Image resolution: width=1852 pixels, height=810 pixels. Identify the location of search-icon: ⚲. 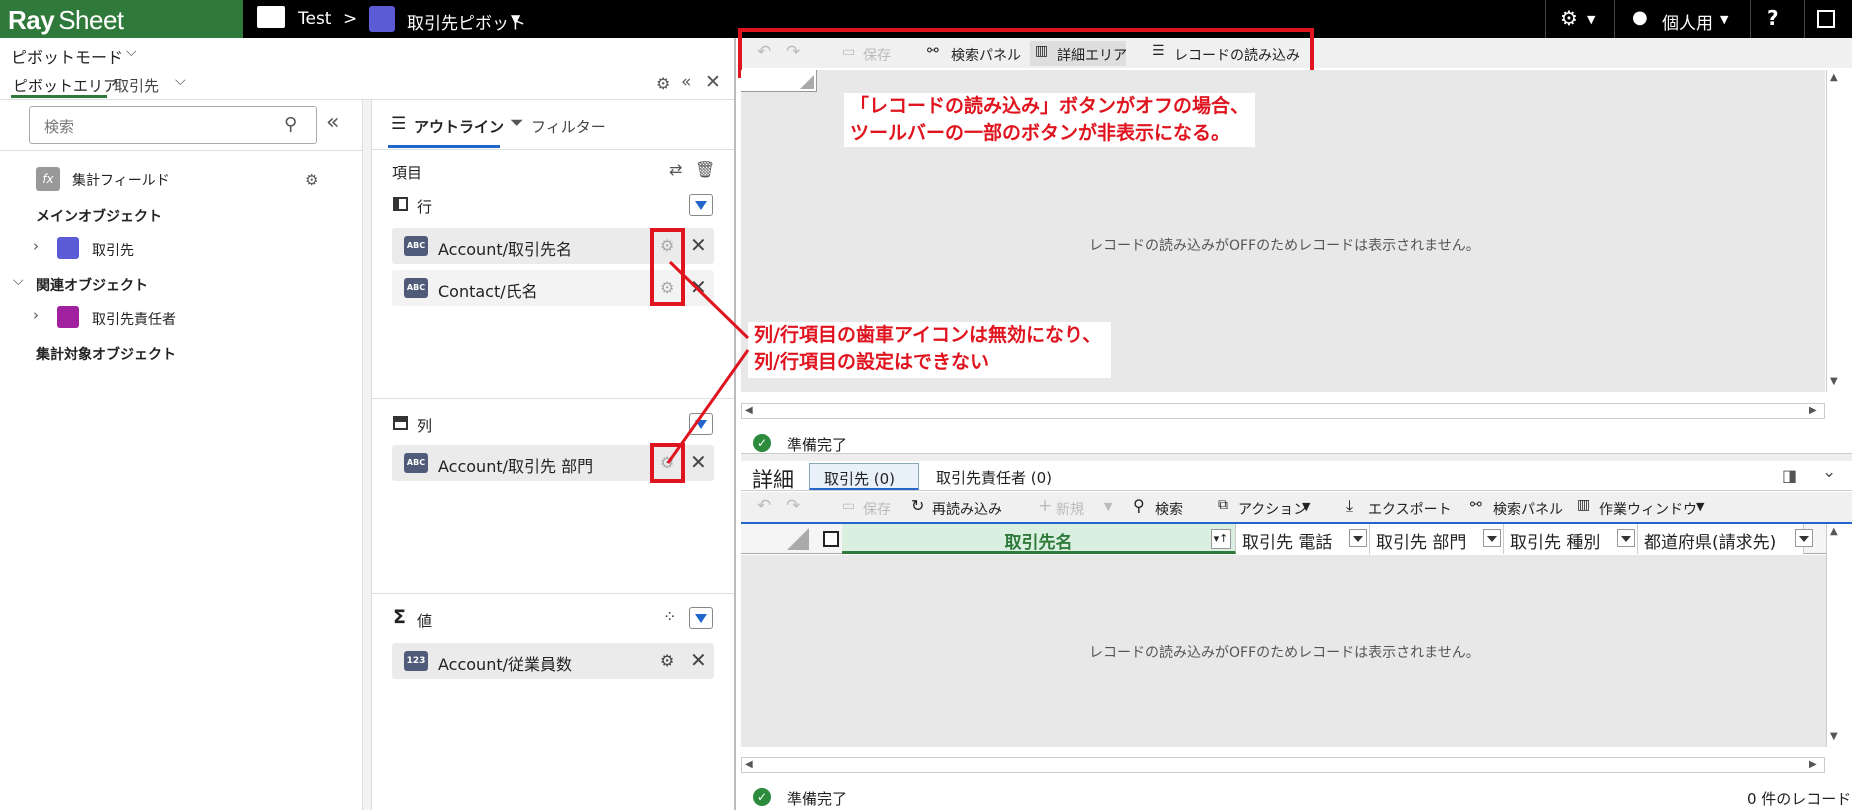
(1139, 505).